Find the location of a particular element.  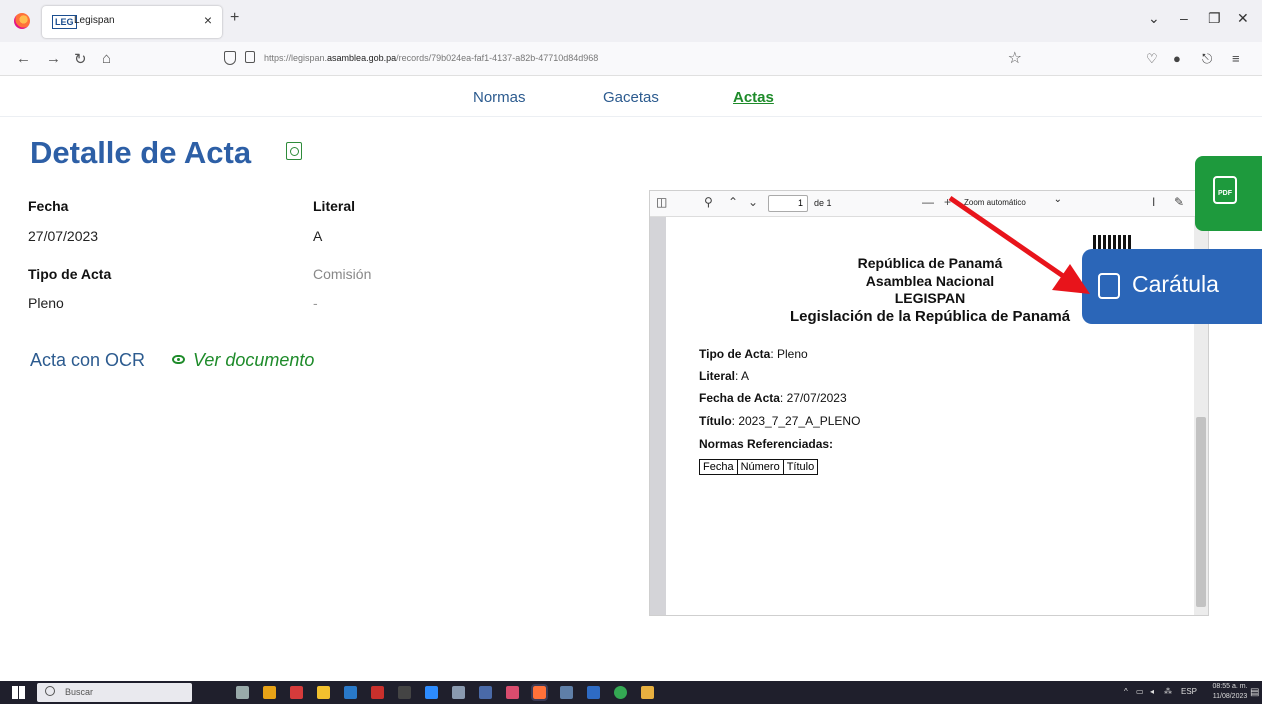

browser-tabbar: LEG Legispan × + ⌄ – ❐ ✕ is located at coordinates (631, 21).